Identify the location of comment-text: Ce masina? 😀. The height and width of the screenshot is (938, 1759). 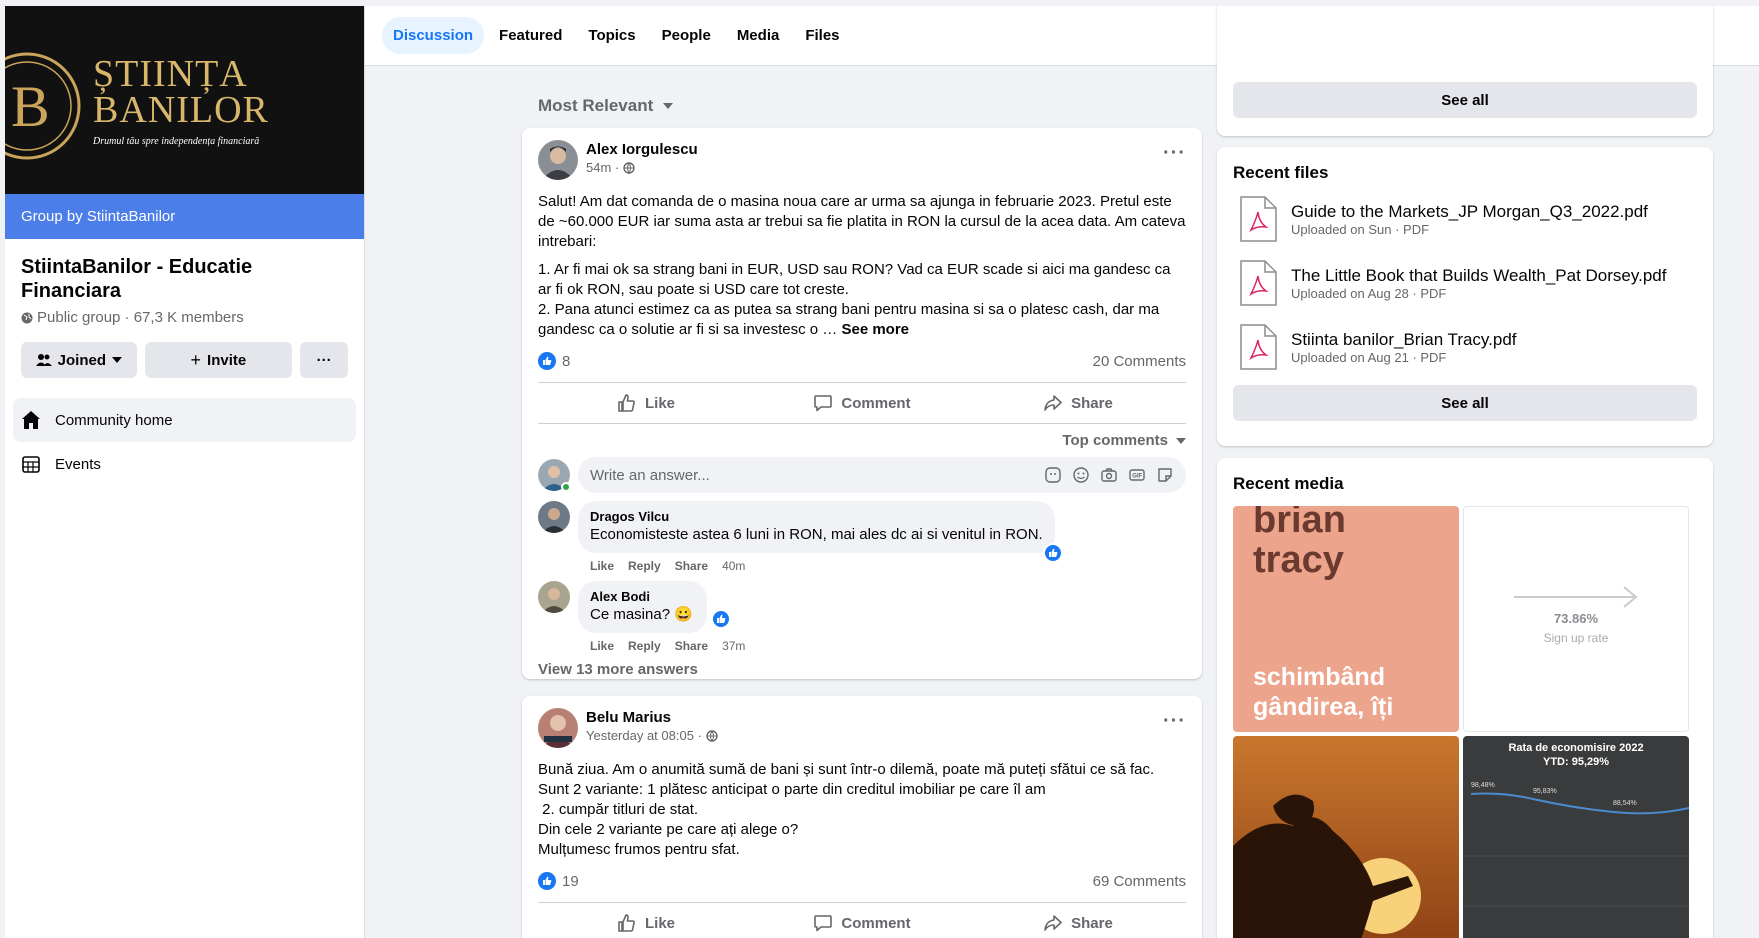
(641, 614).